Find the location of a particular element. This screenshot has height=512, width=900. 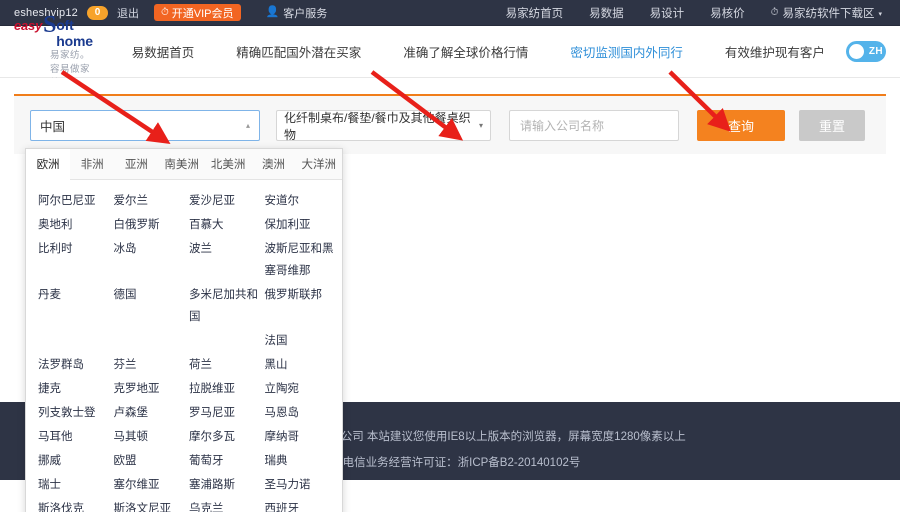

country-option: 荷兰 is located at coordinates (227, 365).